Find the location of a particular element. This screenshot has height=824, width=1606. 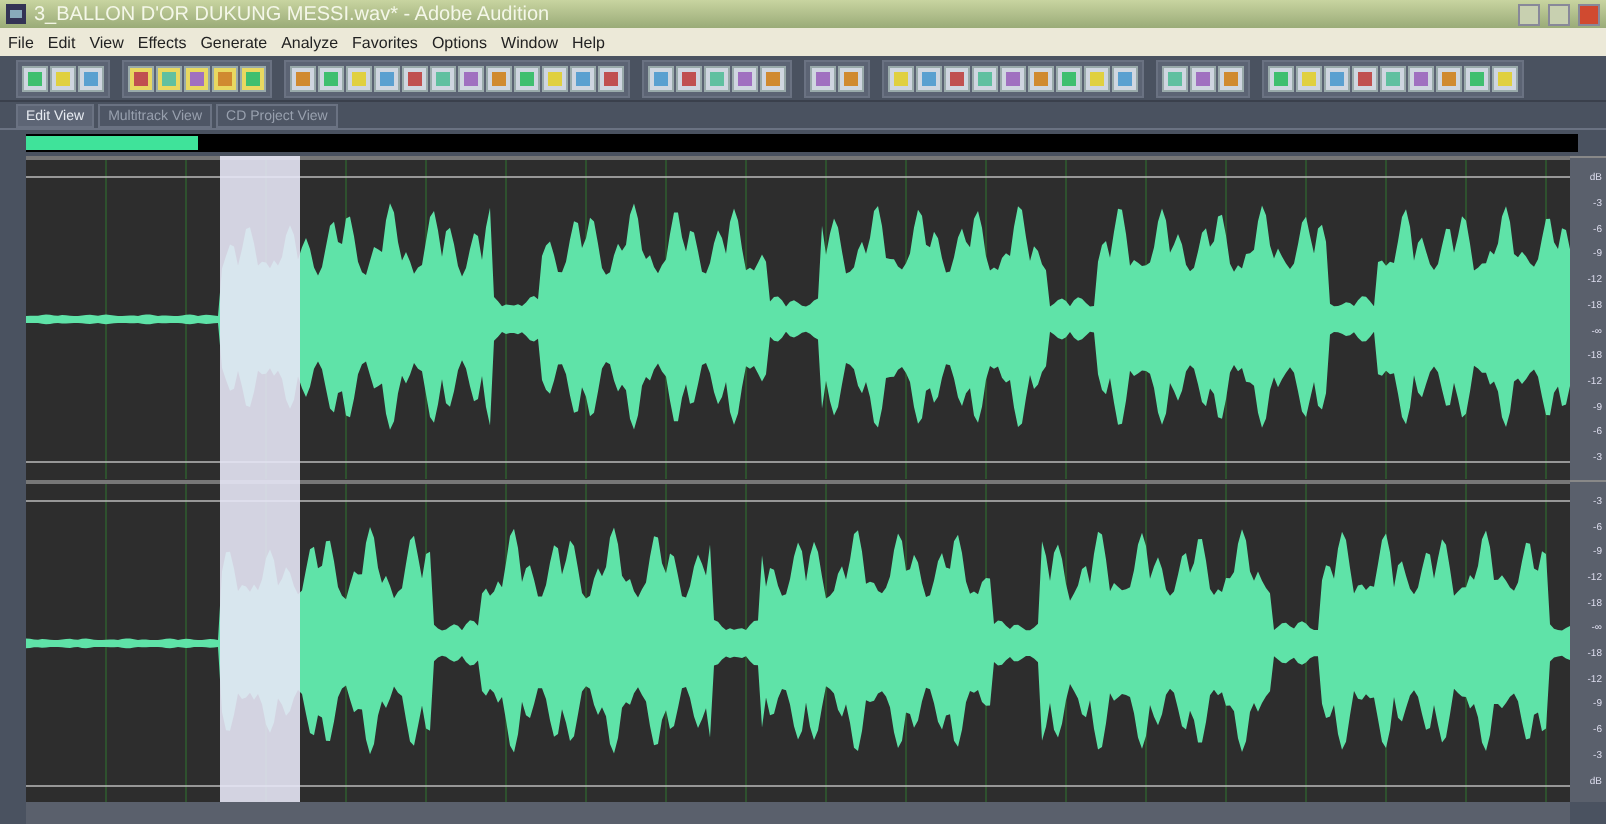

menu-item: Options is located at coordinates (459, 42).